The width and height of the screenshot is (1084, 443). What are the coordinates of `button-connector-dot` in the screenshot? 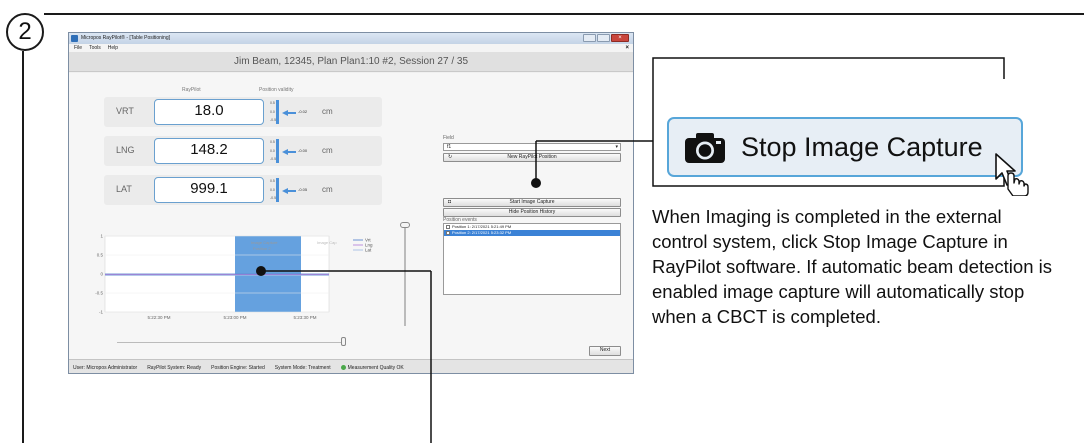 It's located at (536, 183).